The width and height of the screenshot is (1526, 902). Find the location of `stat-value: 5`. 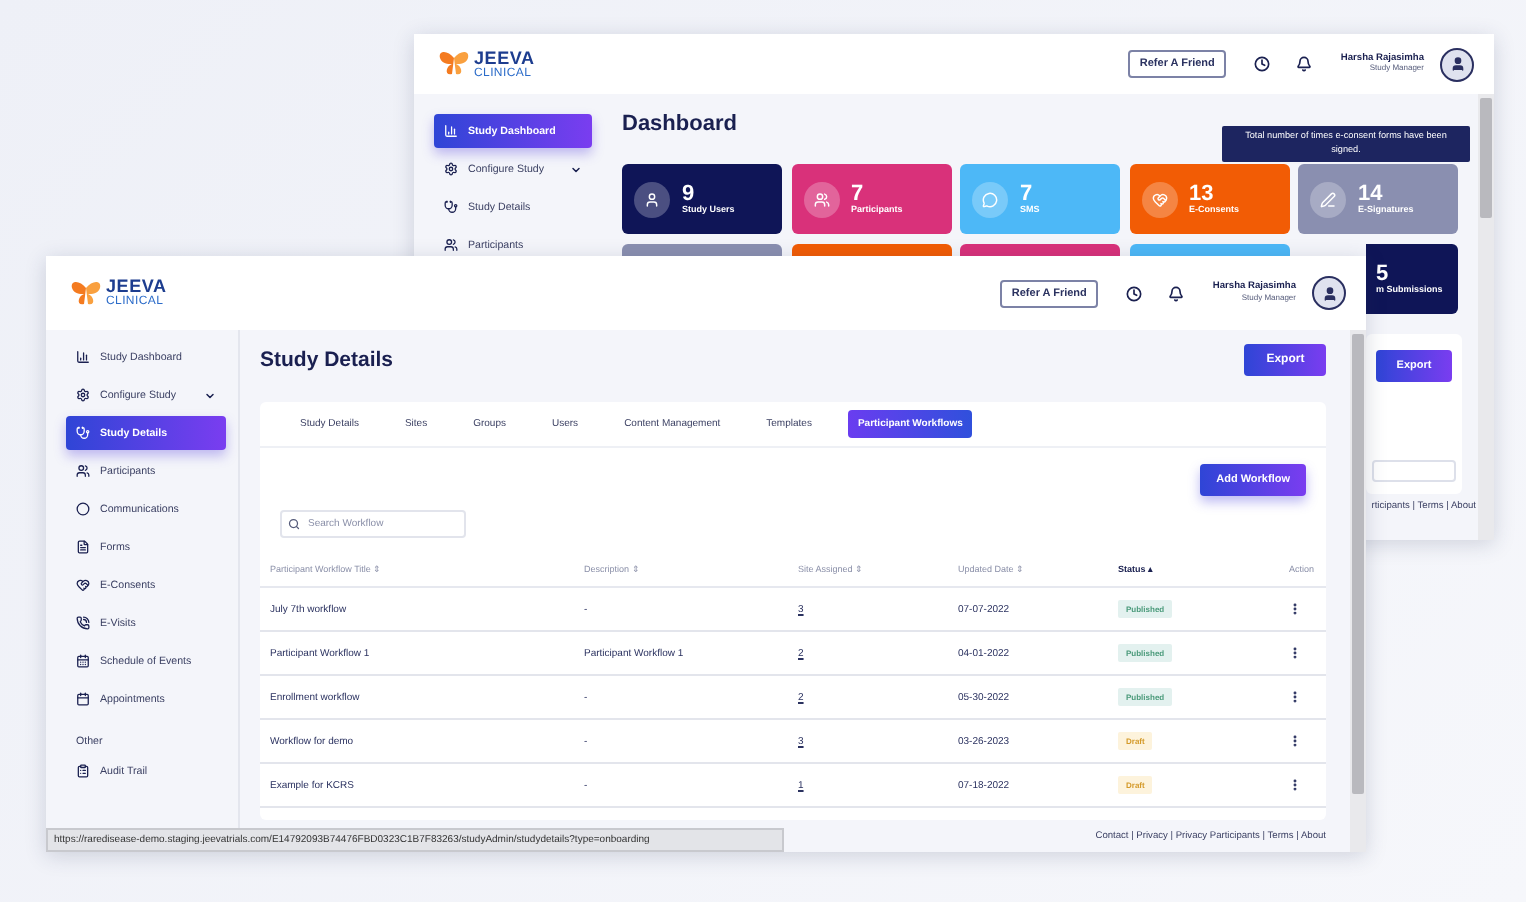

stat-value: 5 is located at coordinates (1382, 273).